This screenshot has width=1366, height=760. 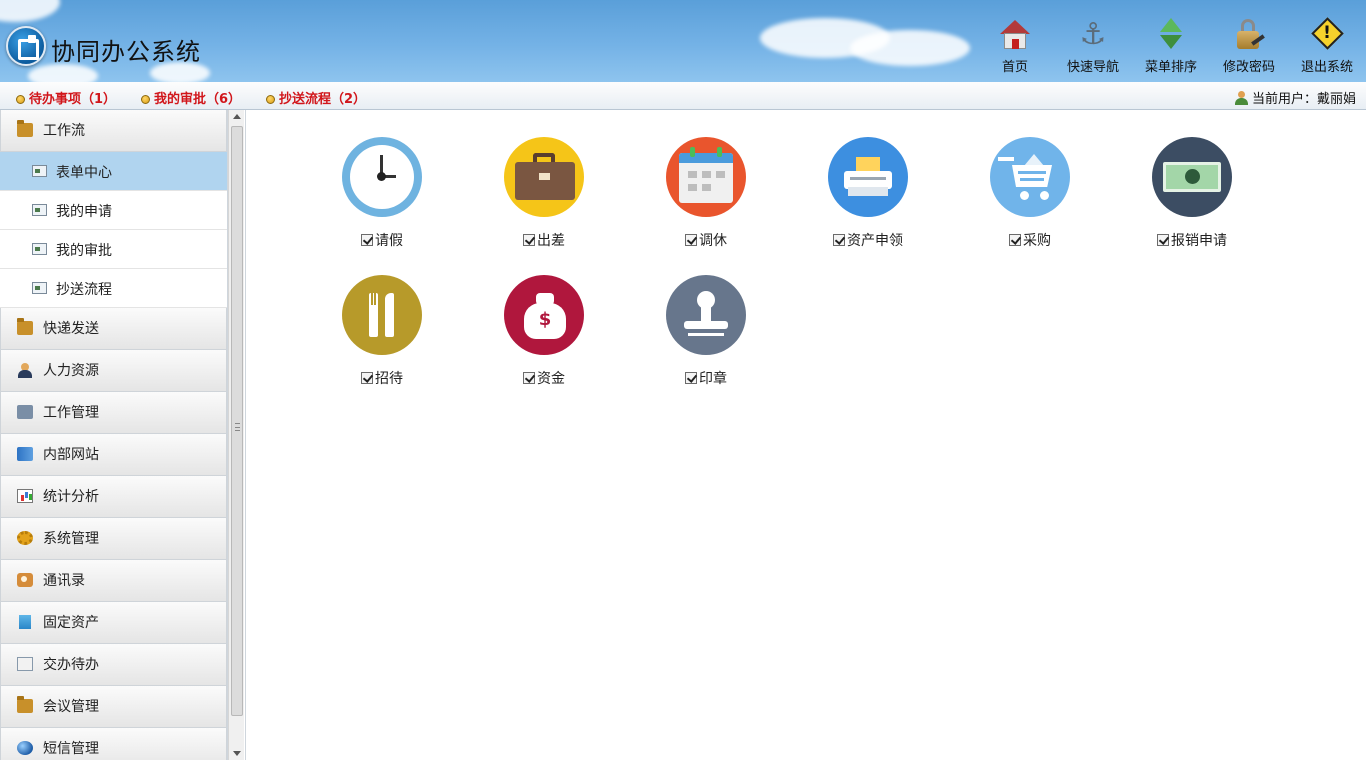 What do you see at coordinates (113, 210) in the screenshot?
I see `sidebar-item-my-applications: 我的申请` at bounding box center [113, 210].